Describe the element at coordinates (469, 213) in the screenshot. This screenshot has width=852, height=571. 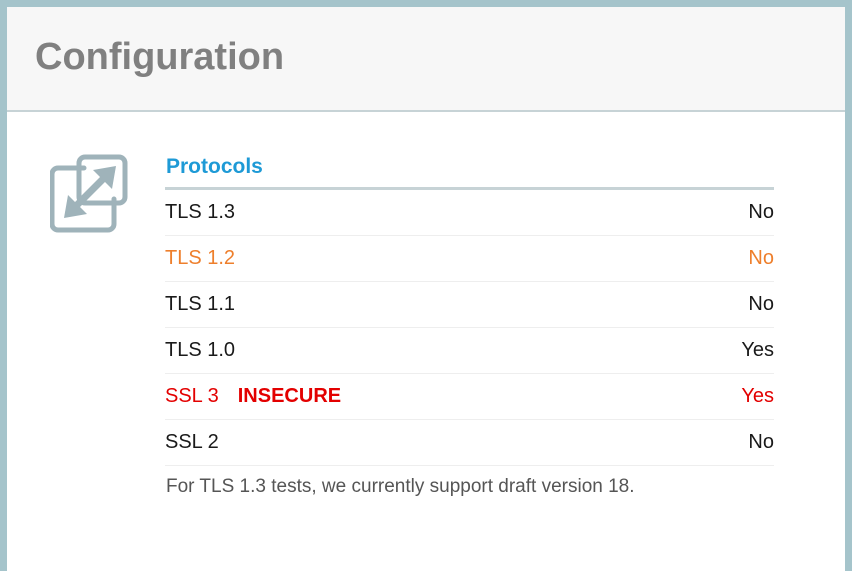
I see `protocol-row-tls-1-3: TLS 1.3 No` at that location.